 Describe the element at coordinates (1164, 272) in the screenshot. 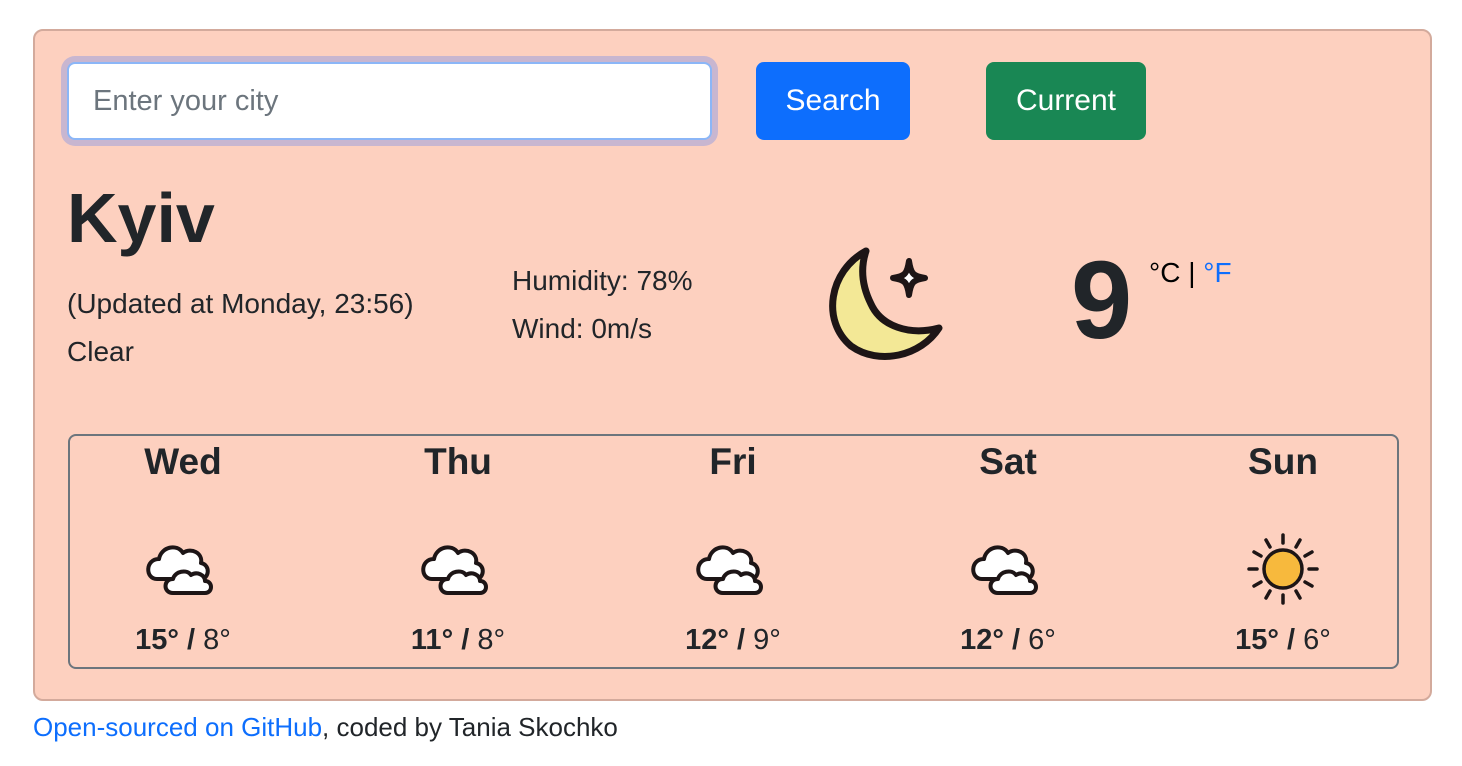

I see `celsius-link: °C` at that location.